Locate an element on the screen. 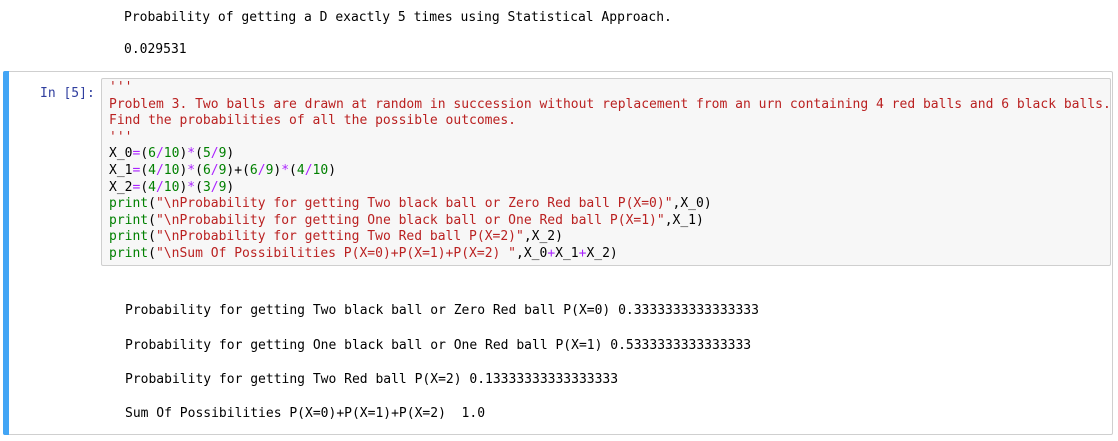  input-prompt: In [5]: is located at coordinates (67, 93).